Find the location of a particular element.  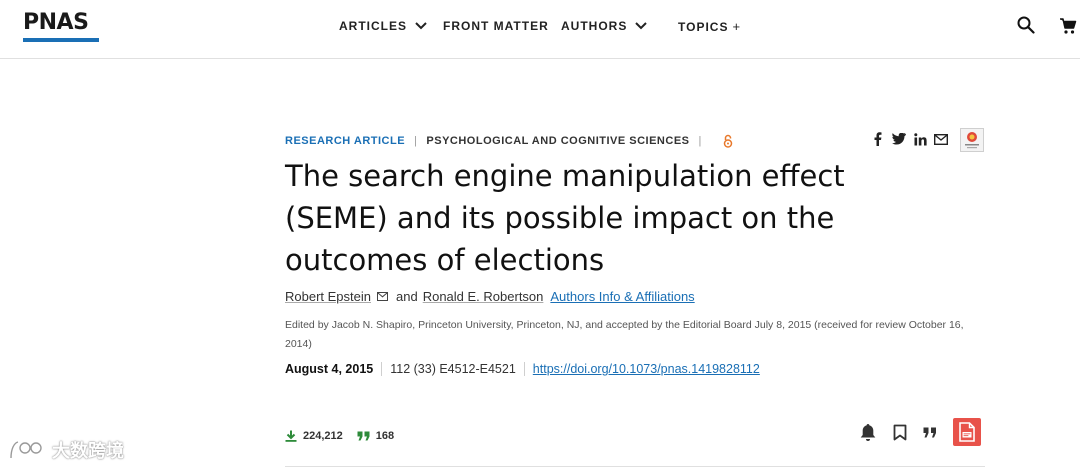

nav-authors-label: AUTHORS is located at coordinates (594, 26).